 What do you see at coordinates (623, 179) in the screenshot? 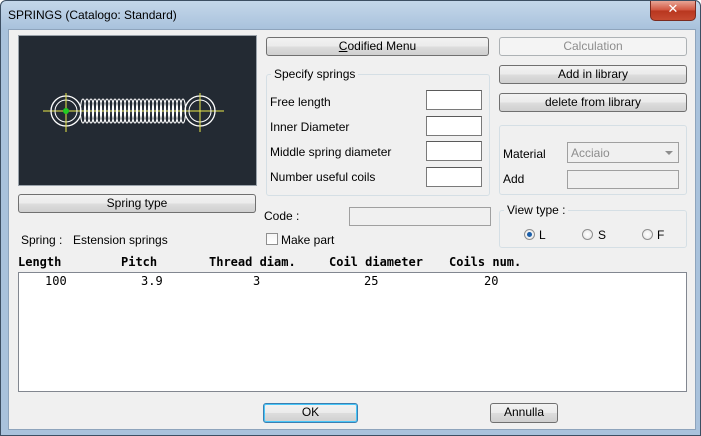
I see `add-input` at bounding box center [623, 179].